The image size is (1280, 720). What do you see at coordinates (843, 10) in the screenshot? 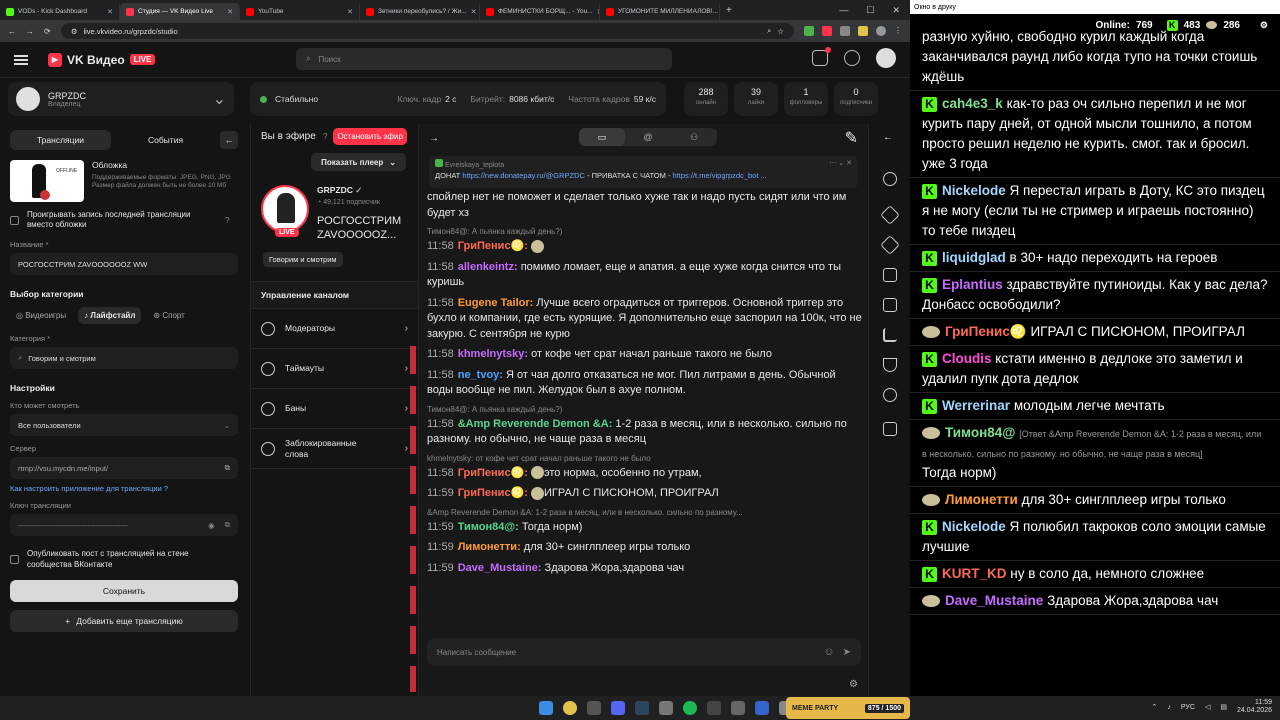
I see `minimize-icon: —` at bounding box center [843, 10].